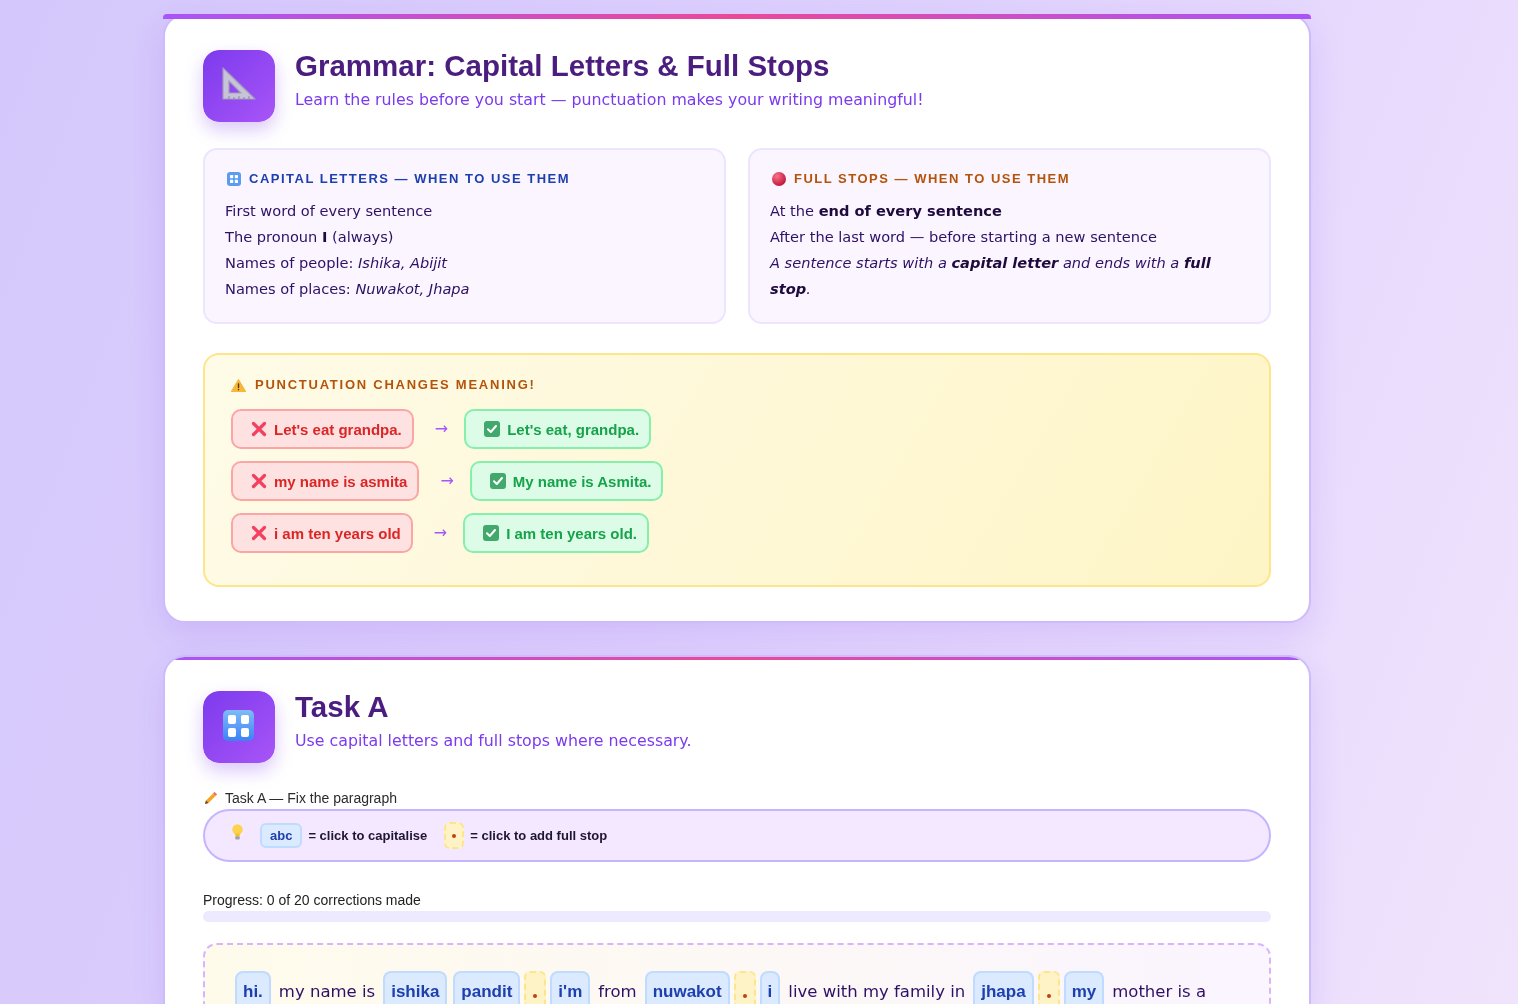  I want to click on paragraph-text: live with my family in, so click(877, 991).